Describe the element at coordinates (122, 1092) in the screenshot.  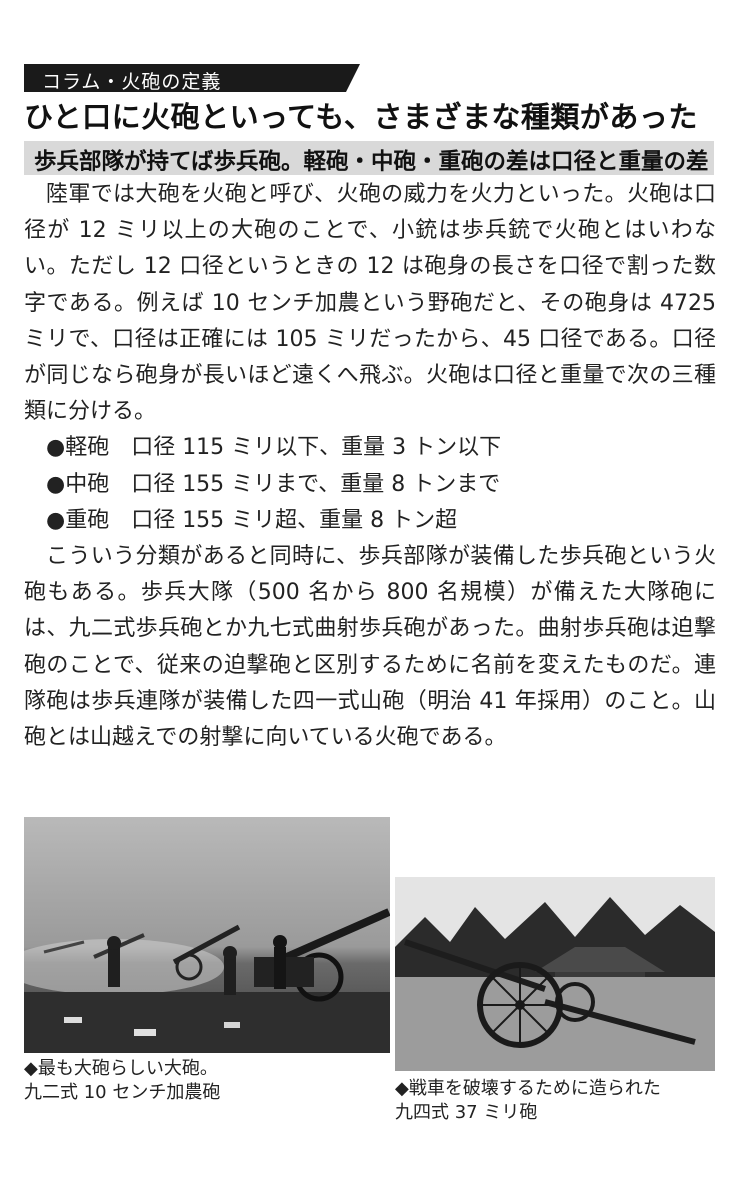
I see `caption-left-line-2: 九二式 10 センチ加農砲` at that location.